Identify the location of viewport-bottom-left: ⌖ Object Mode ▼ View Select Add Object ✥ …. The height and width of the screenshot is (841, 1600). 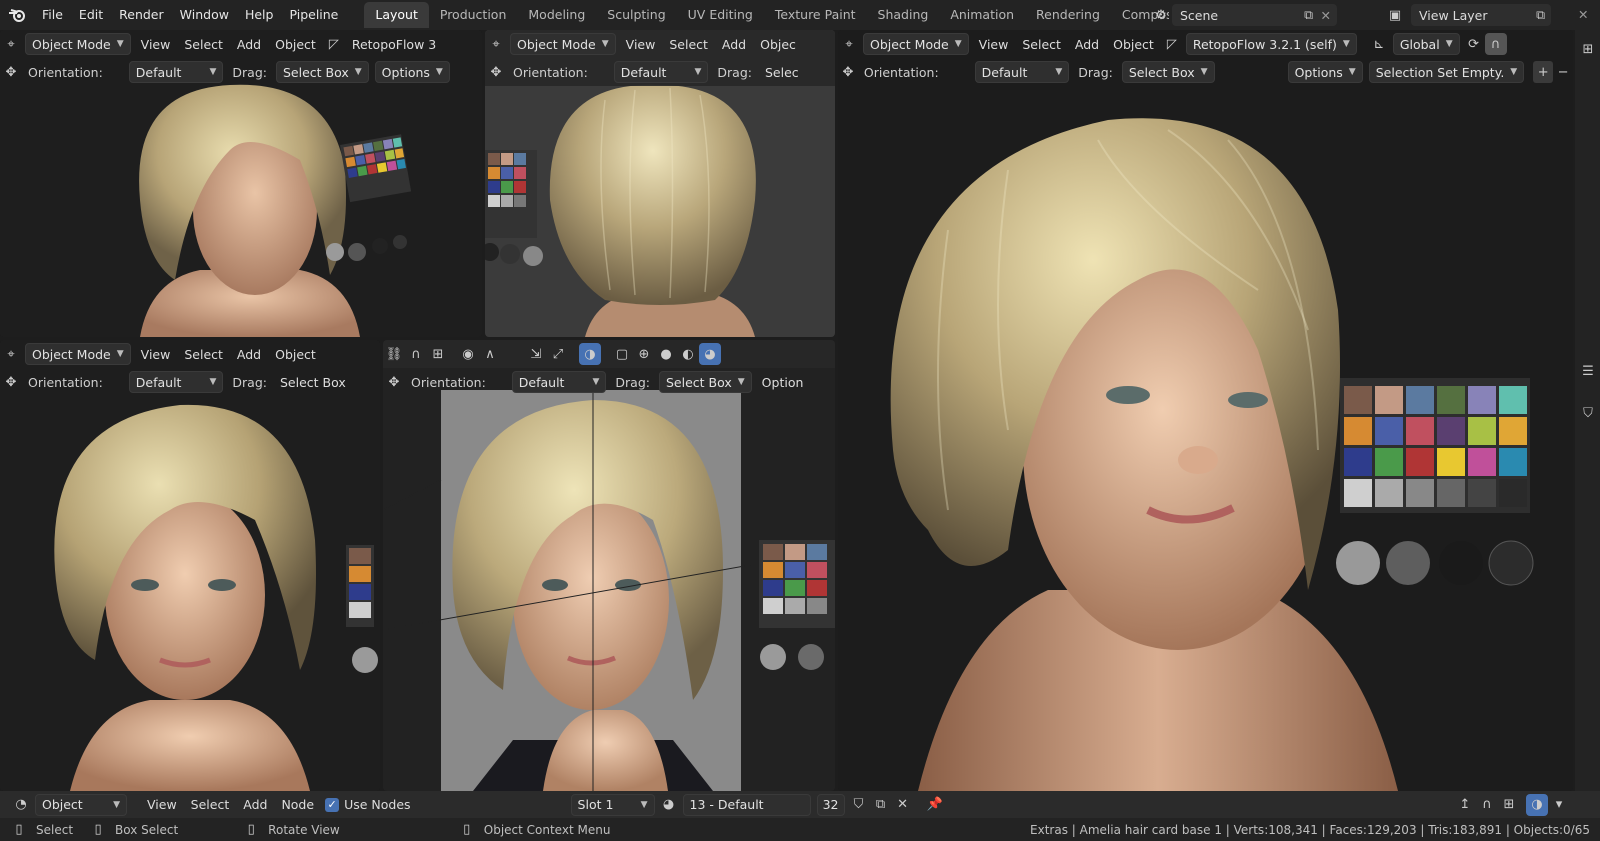
(190, 565).